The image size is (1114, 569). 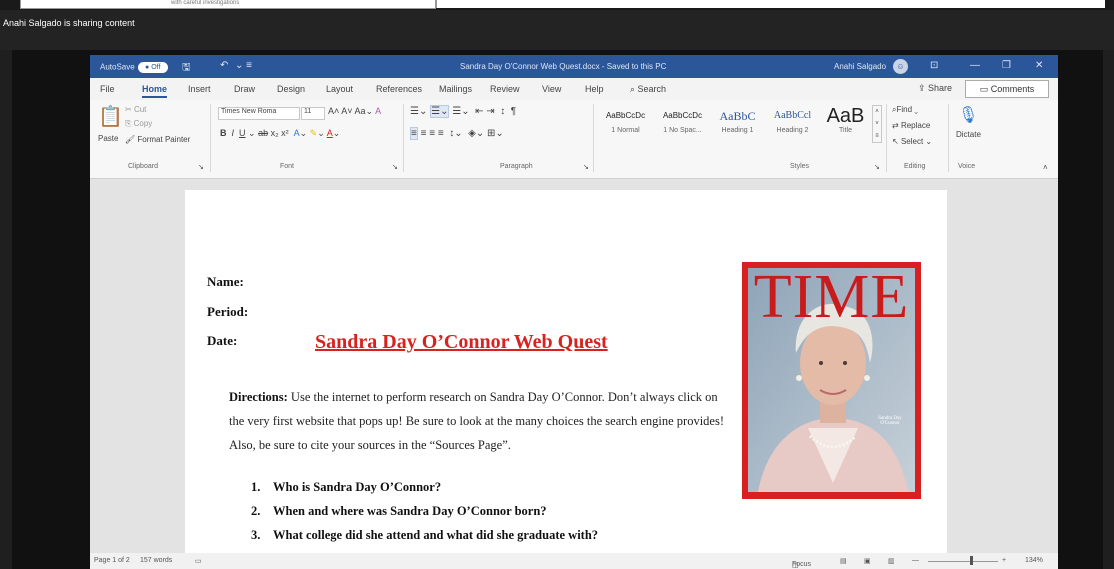 I want to click on comments-button: ▭ Comments, so click(x=1007, y=89).